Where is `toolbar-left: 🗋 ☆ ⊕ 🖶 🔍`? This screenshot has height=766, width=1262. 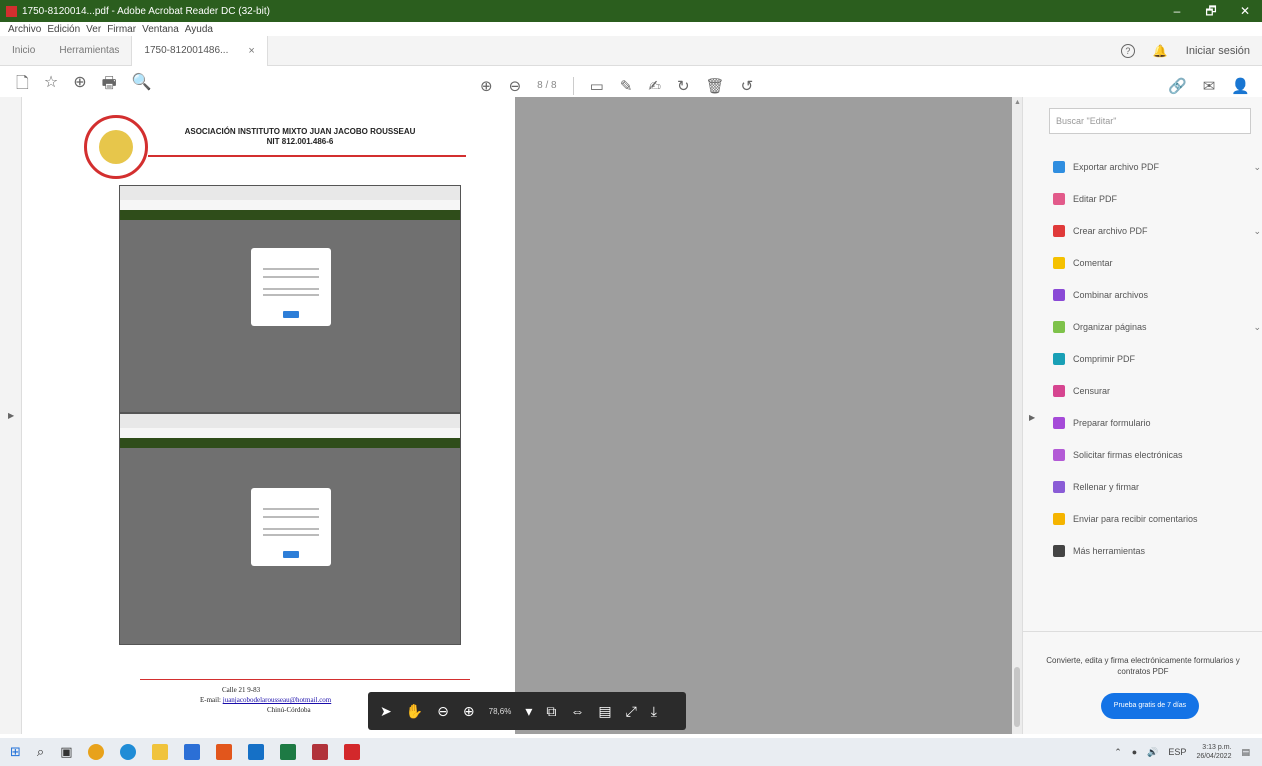
toolbar-left: 🗋 ☆ ⊕ 🖶 🔍 is located at coordinates (76, 85).